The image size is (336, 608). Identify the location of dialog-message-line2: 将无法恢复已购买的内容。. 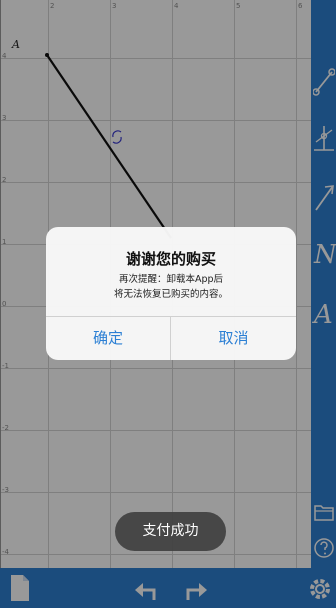
(170, 294).